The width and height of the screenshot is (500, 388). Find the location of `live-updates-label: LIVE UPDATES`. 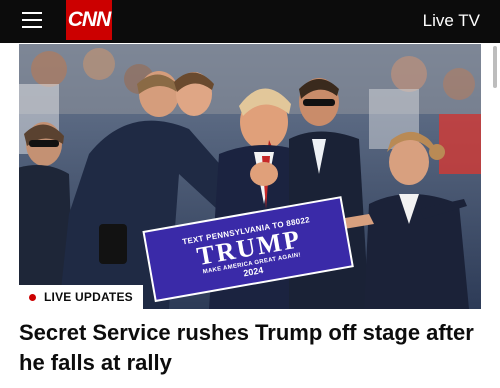

live-updates-label: LIVE UPDATES is located at coordinates (88, 297).